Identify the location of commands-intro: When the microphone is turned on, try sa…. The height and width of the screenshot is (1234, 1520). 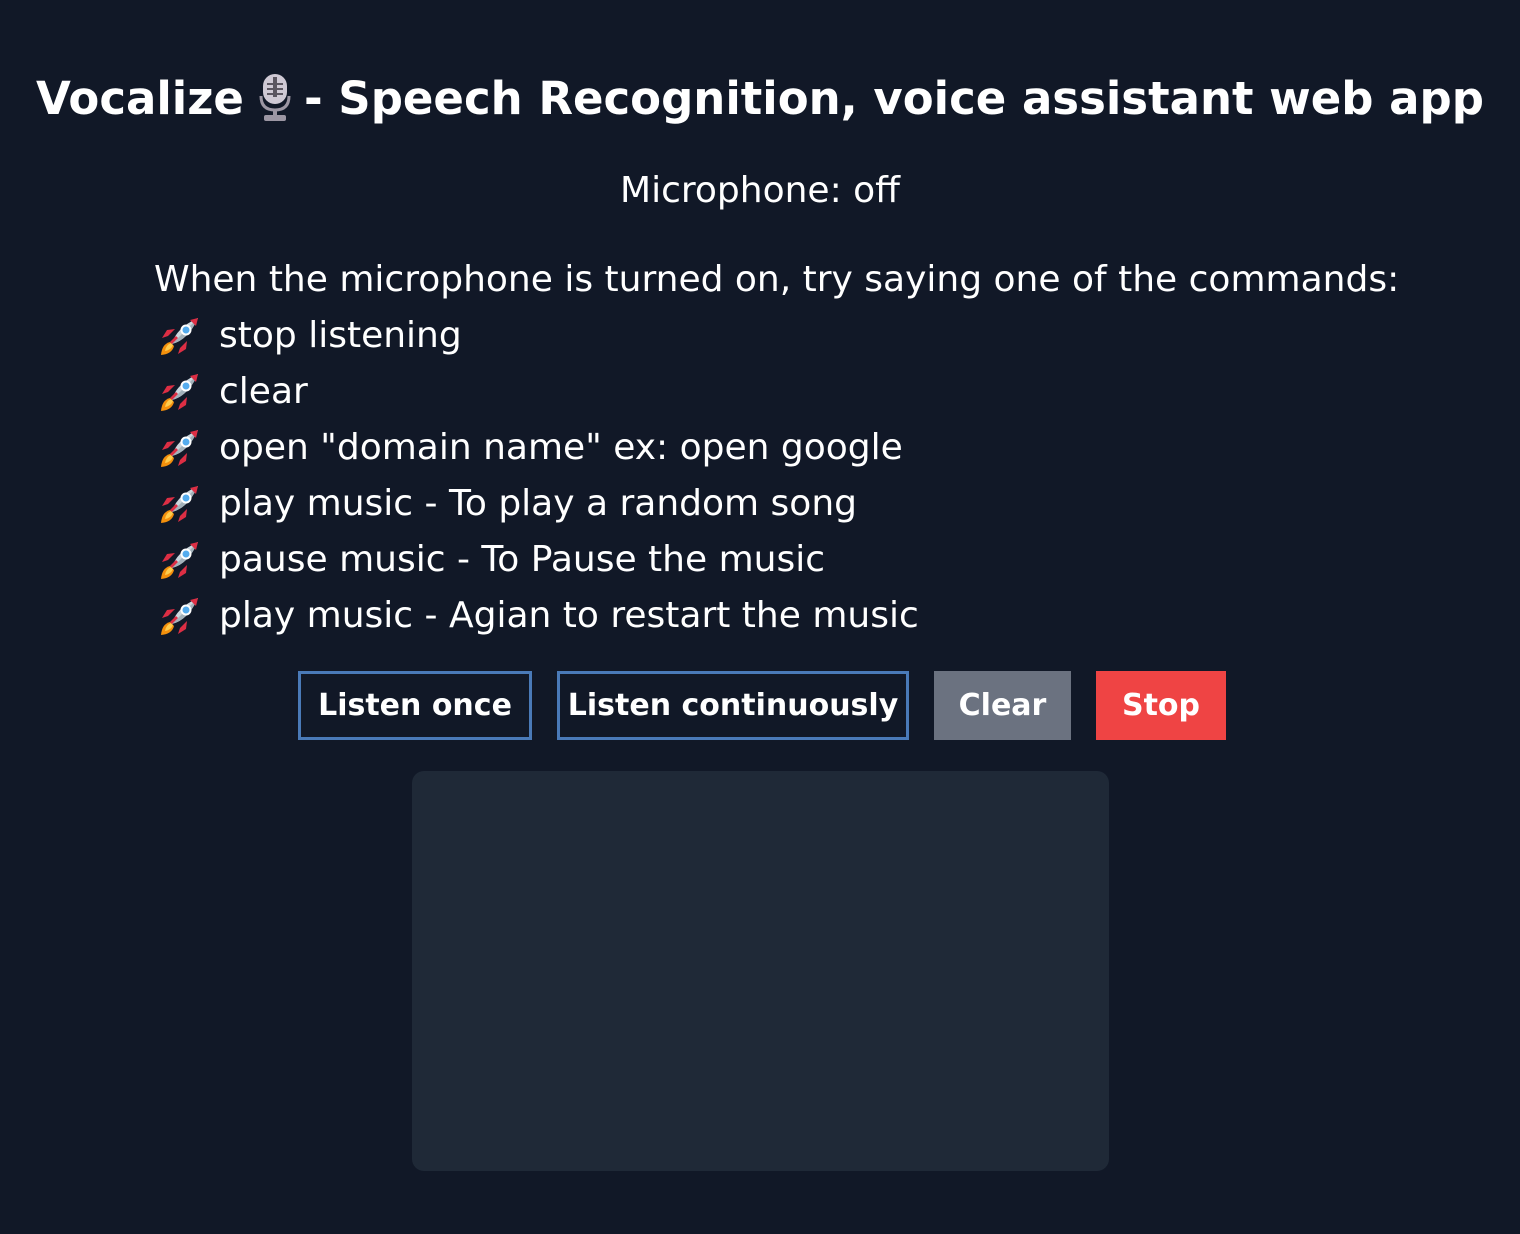
(777, 279).